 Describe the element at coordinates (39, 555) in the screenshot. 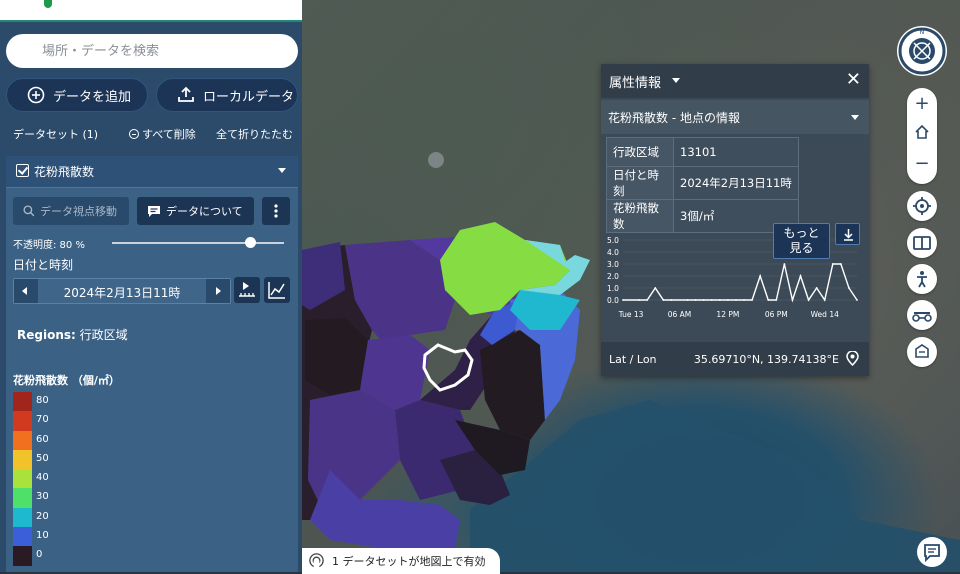

I see `legend-label: 0` at that location.